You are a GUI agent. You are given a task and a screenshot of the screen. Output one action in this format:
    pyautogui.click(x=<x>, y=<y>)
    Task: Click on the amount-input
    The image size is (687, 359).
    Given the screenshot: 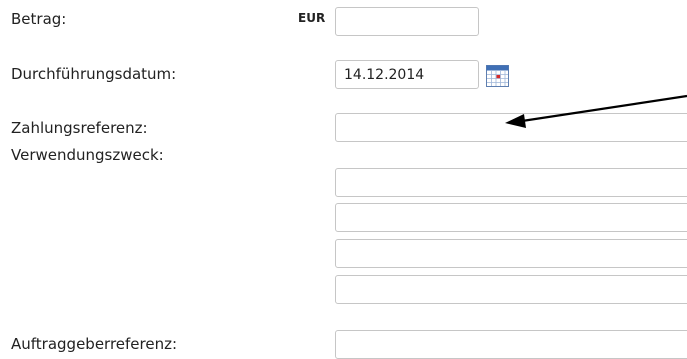 What is the action you would take?
    pyautogui.click(x=407, y=21)
    